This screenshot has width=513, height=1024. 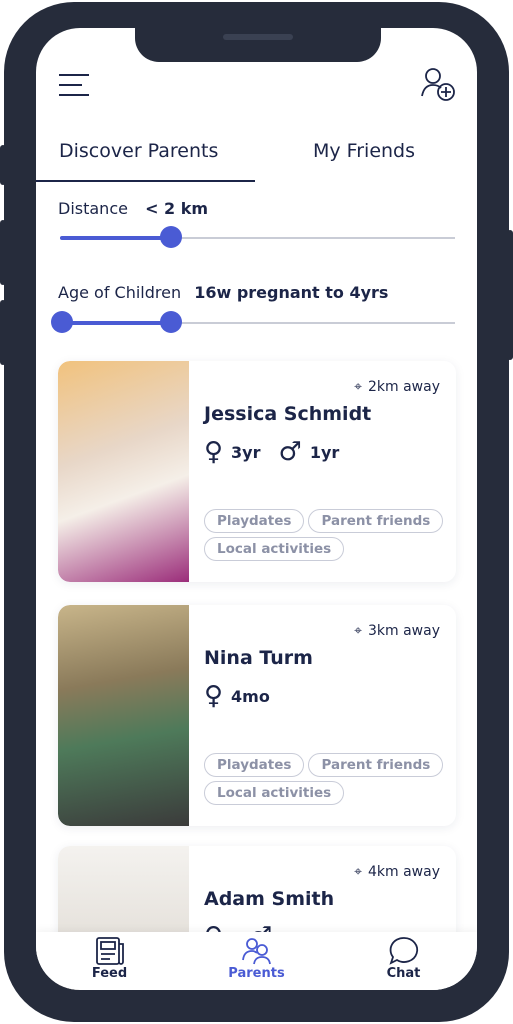 I want to click on tab-discover-parents: Discover Parents, so click(x=138, y=151).